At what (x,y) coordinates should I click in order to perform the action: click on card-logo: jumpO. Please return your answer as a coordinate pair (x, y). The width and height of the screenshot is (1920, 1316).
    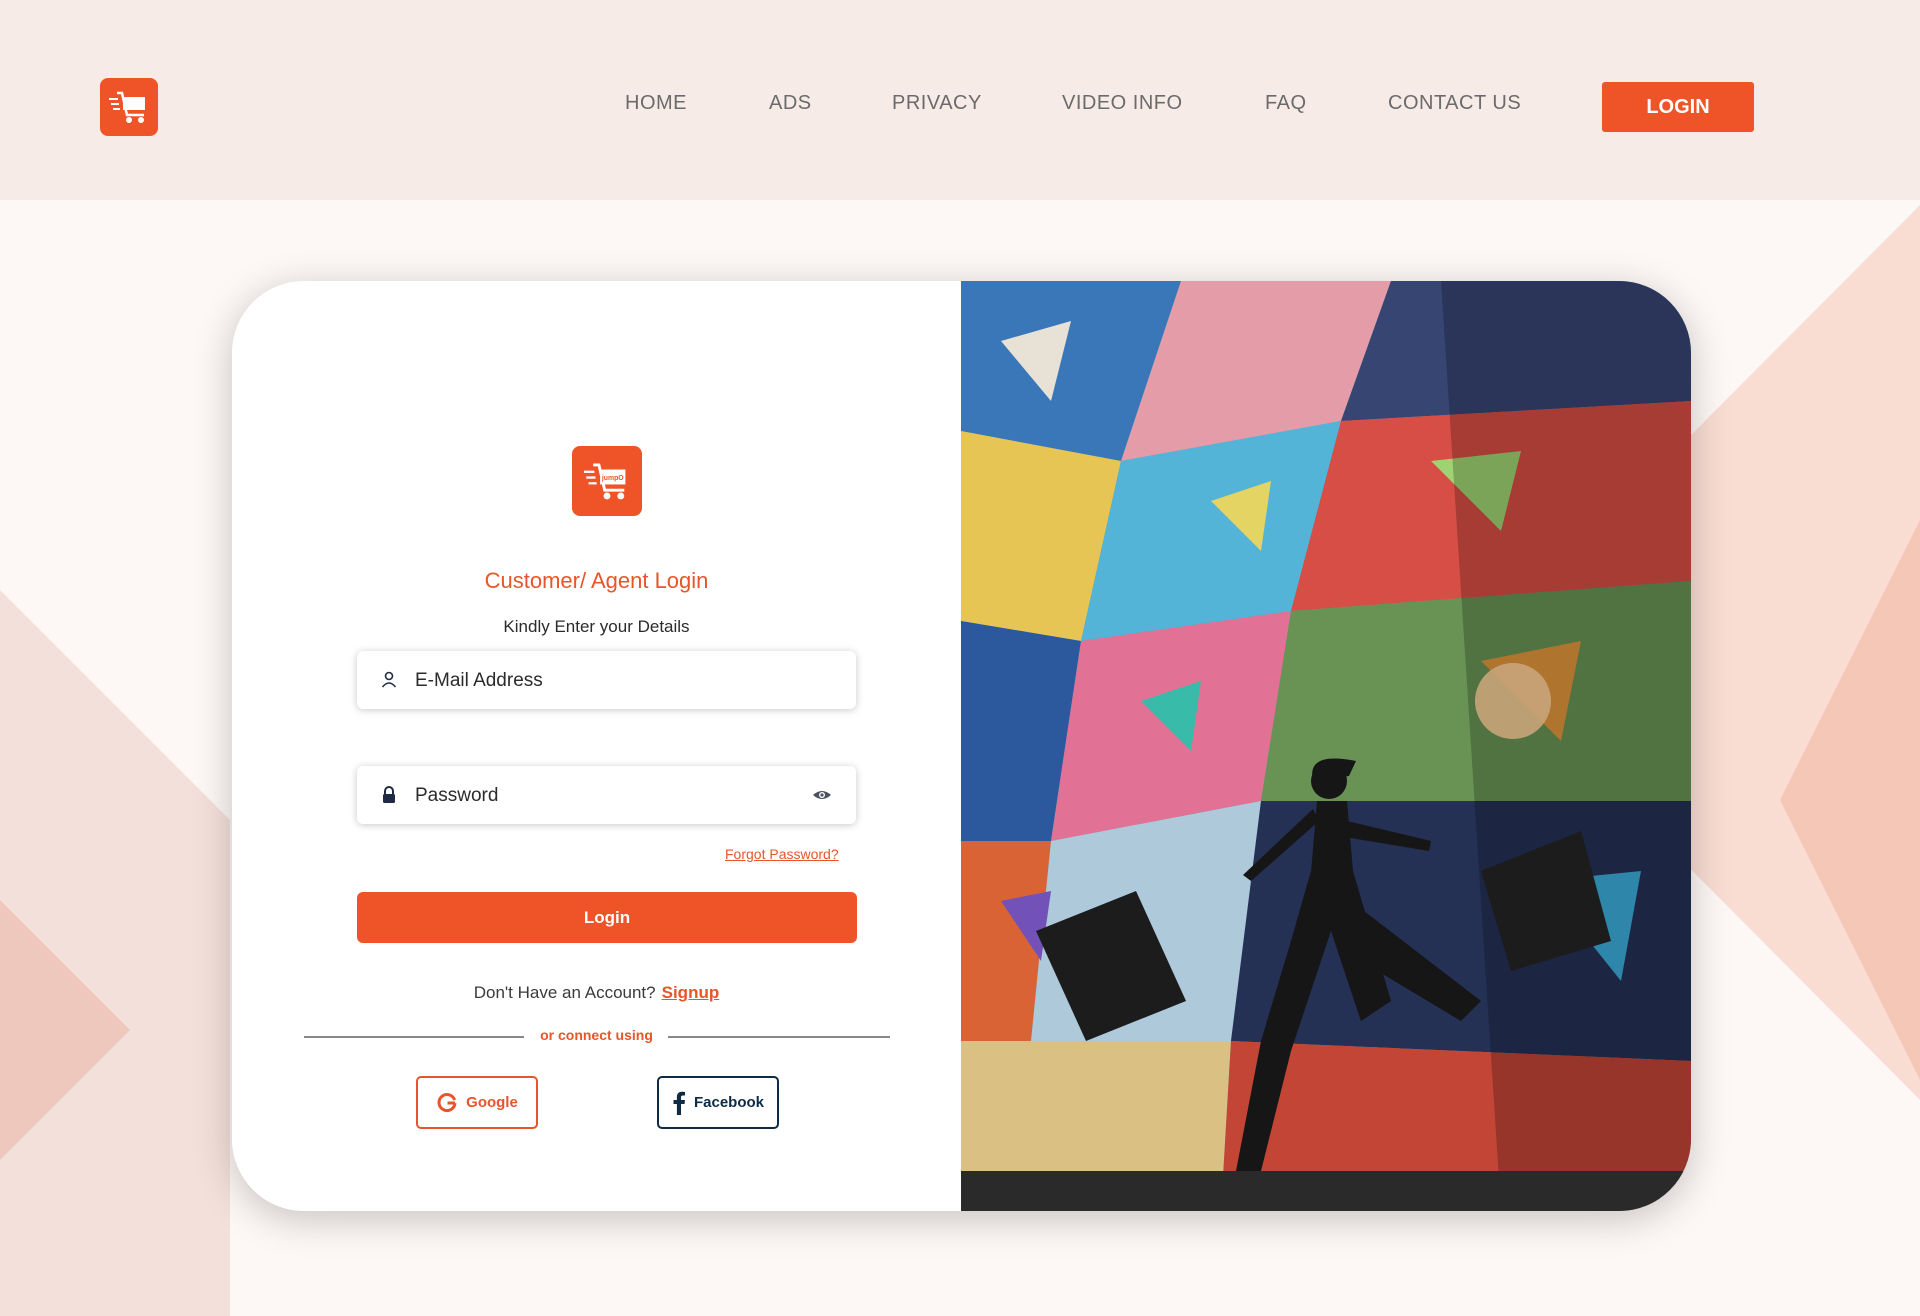
    Looking at the image, I should click on (607, 481).